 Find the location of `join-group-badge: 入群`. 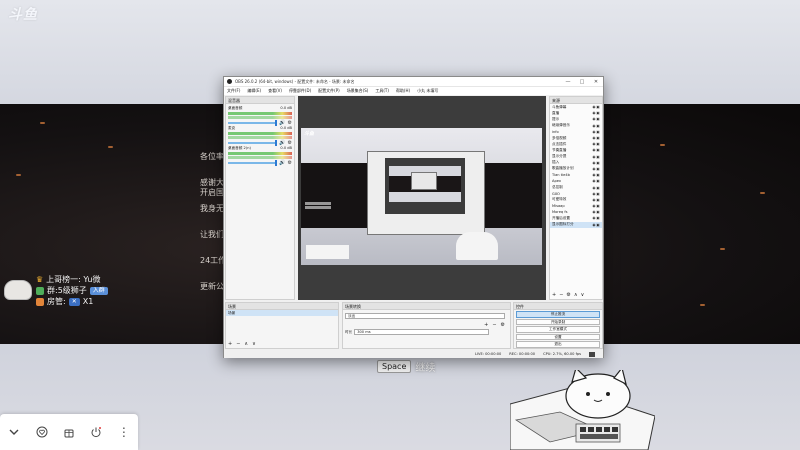

join-group-badge: 入群 is located at coordinates (98, 290).